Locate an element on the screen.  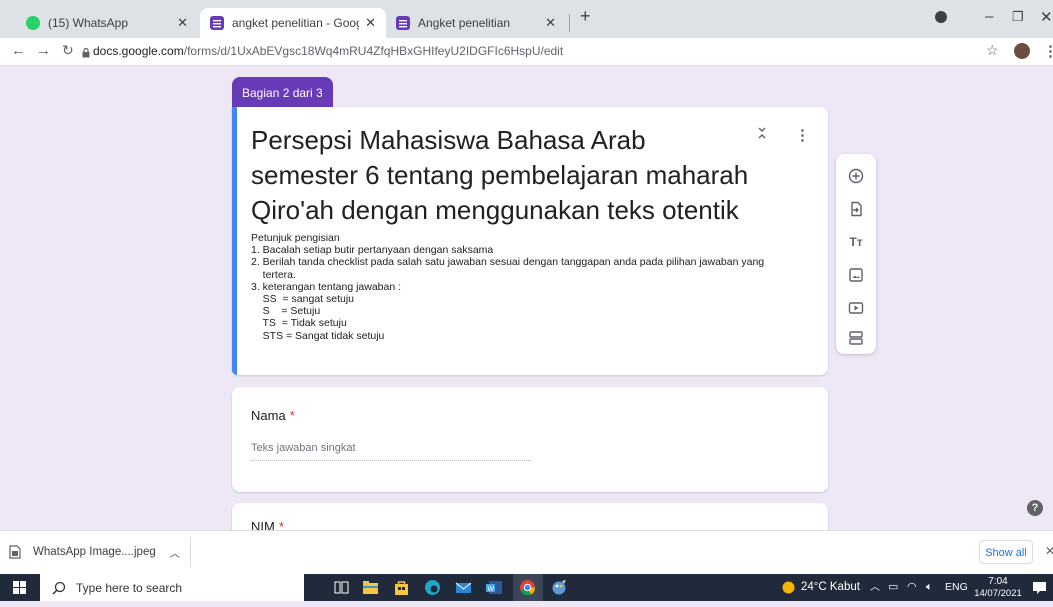
add-section-icon is located at coordinates (856, 338).